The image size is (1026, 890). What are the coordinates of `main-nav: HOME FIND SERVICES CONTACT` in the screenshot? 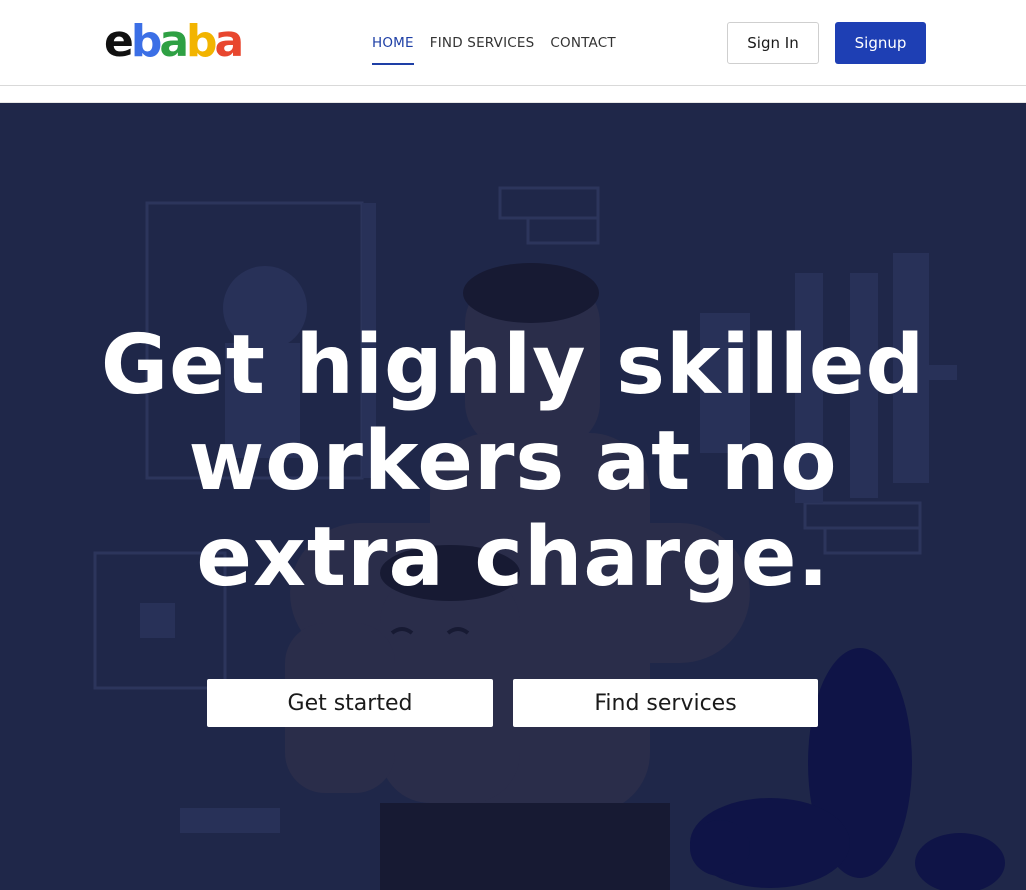 It's located at (494, 49).